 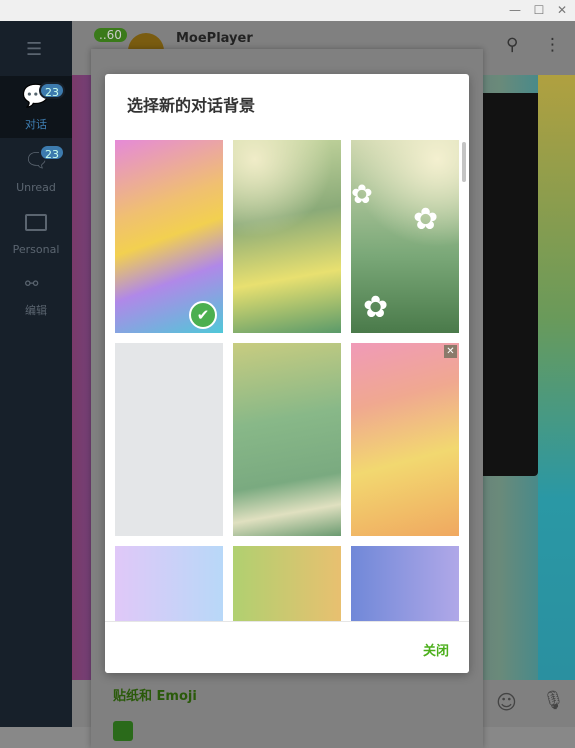 What do you see at coordinates (36, 222) in the screenshot?
I see `folder-icon` at bounding box center [36, 222].